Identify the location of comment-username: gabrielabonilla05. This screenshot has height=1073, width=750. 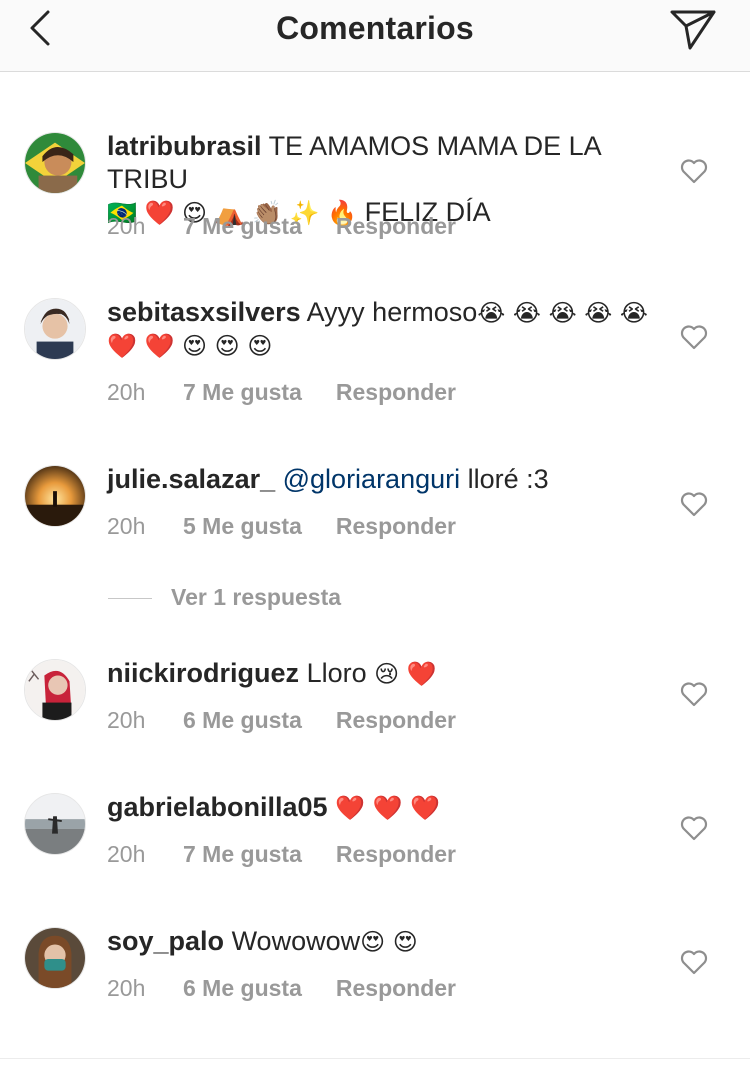
(217, 807).